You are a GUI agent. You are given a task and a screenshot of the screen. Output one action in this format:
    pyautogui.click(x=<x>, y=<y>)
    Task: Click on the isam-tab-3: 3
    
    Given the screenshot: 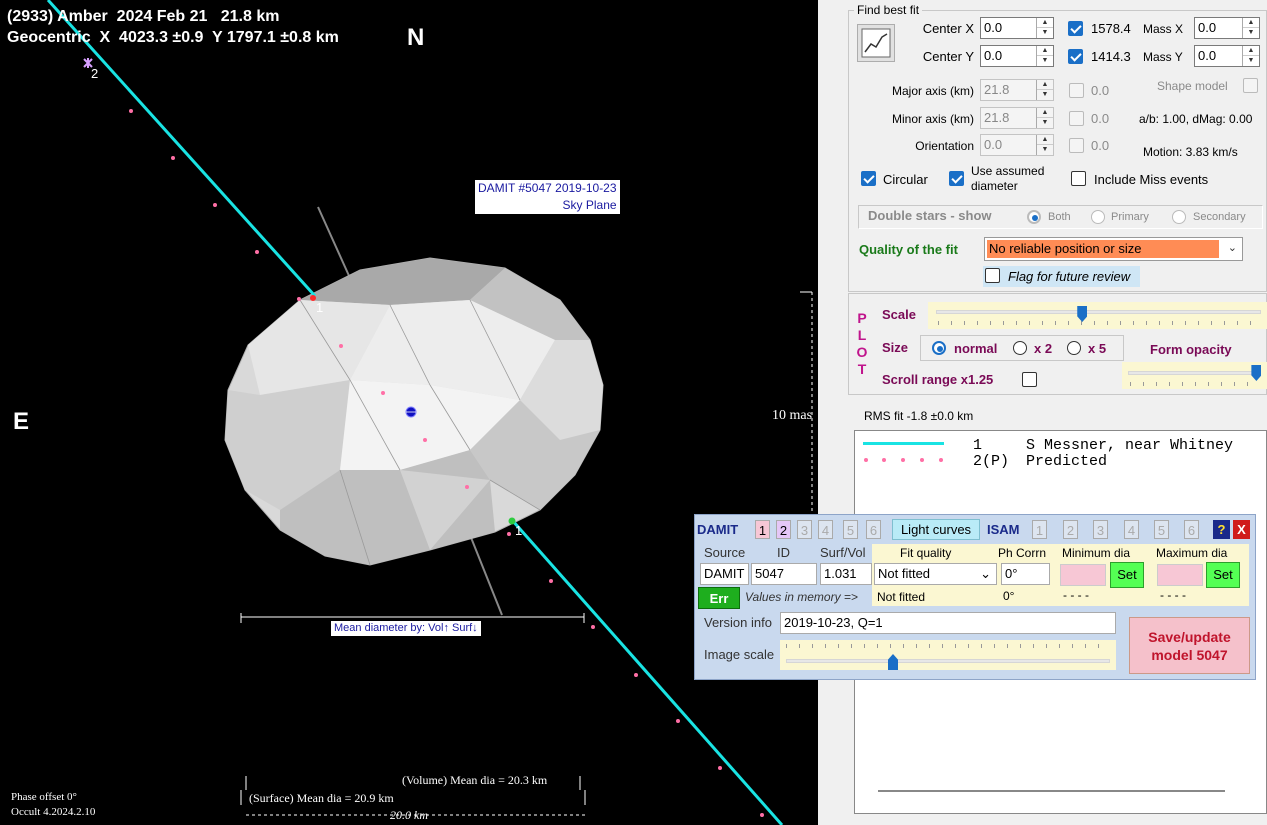 What is the action you would take?
    pyautogui.click(x=1100, y=529)
    